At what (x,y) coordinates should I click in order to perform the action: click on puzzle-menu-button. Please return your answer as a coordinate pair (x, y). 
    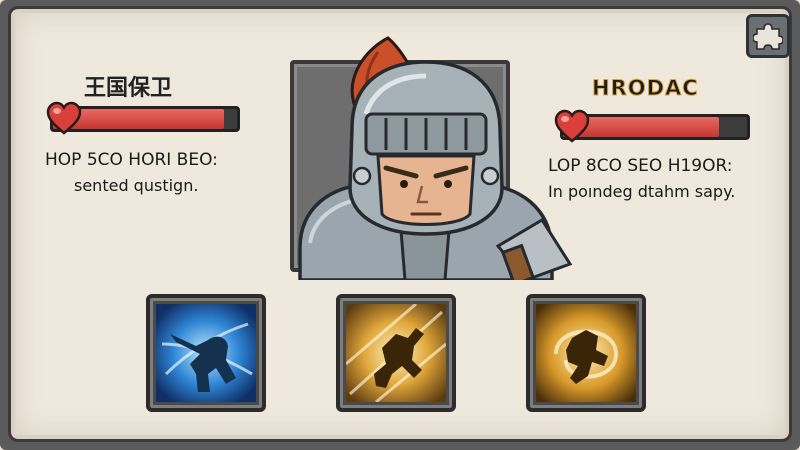
    Looking at the image, I should click on (768, 36).